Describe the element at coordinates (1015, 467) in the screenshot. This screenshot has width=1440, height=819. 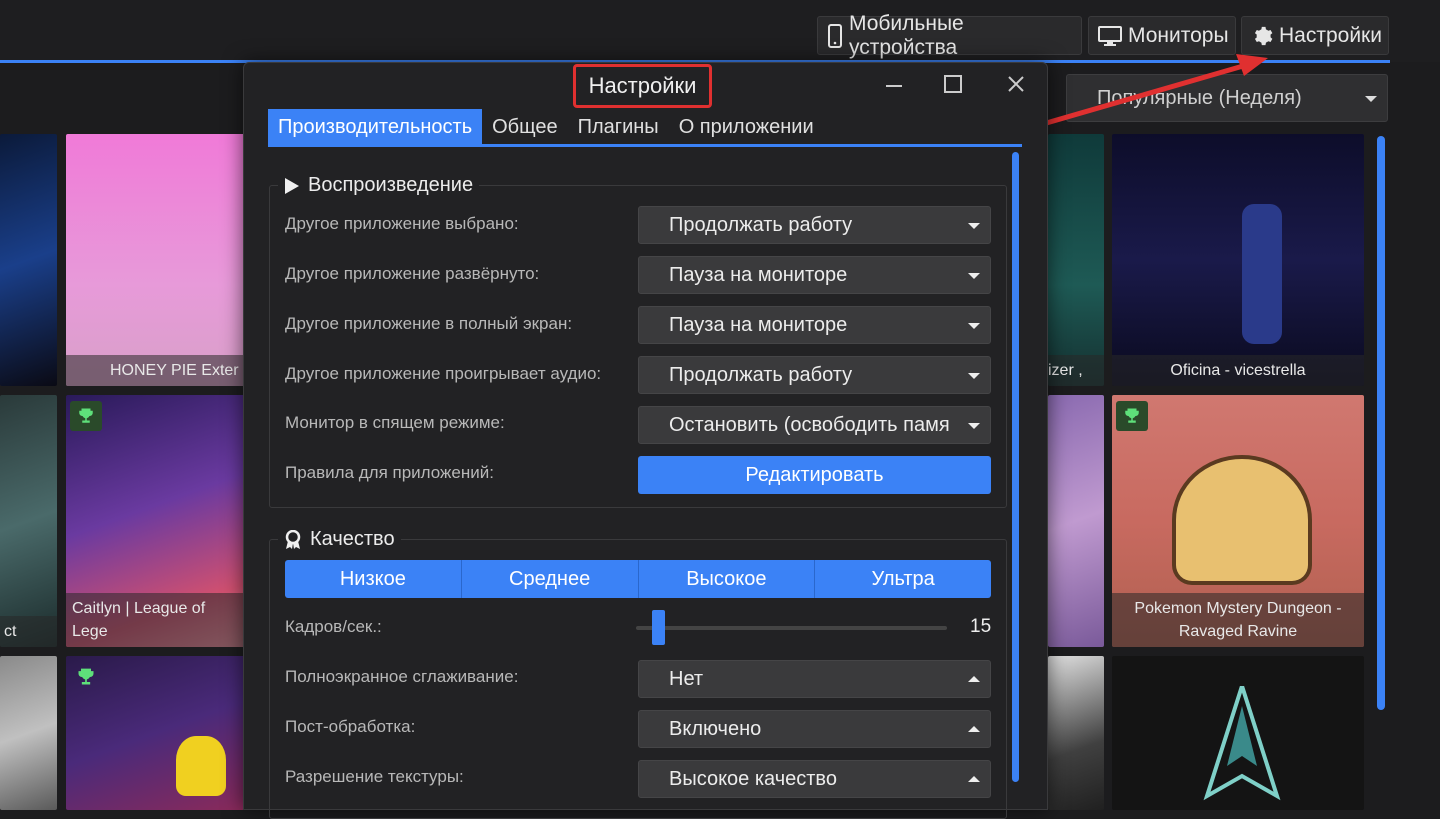
I see `dialog-scrollbar` at that location.